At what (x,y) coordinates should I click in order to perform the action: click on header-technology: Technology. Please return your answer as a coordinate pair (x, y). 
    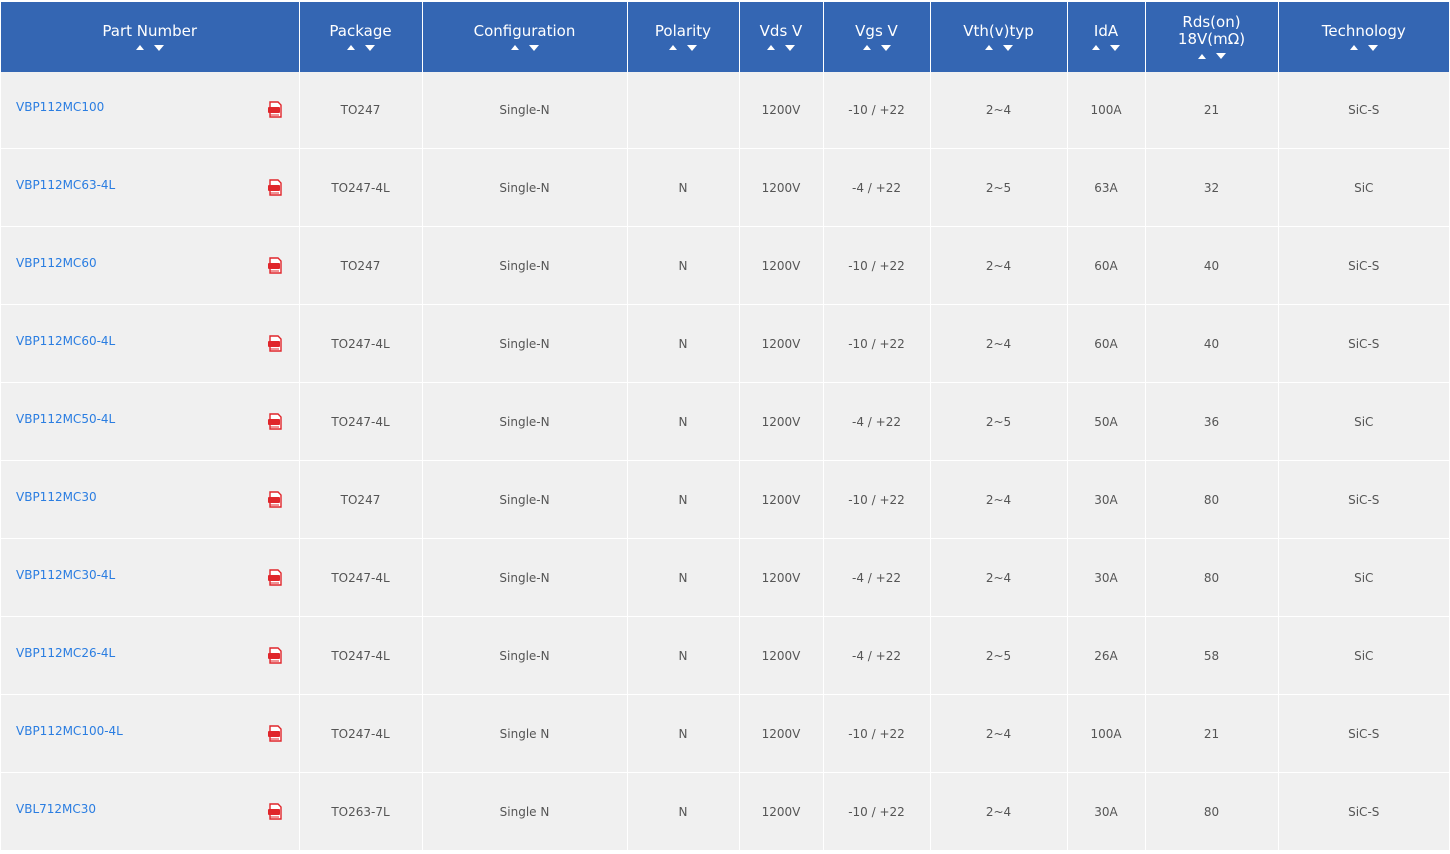
    Looking at the image, I should click on (1363, 36).